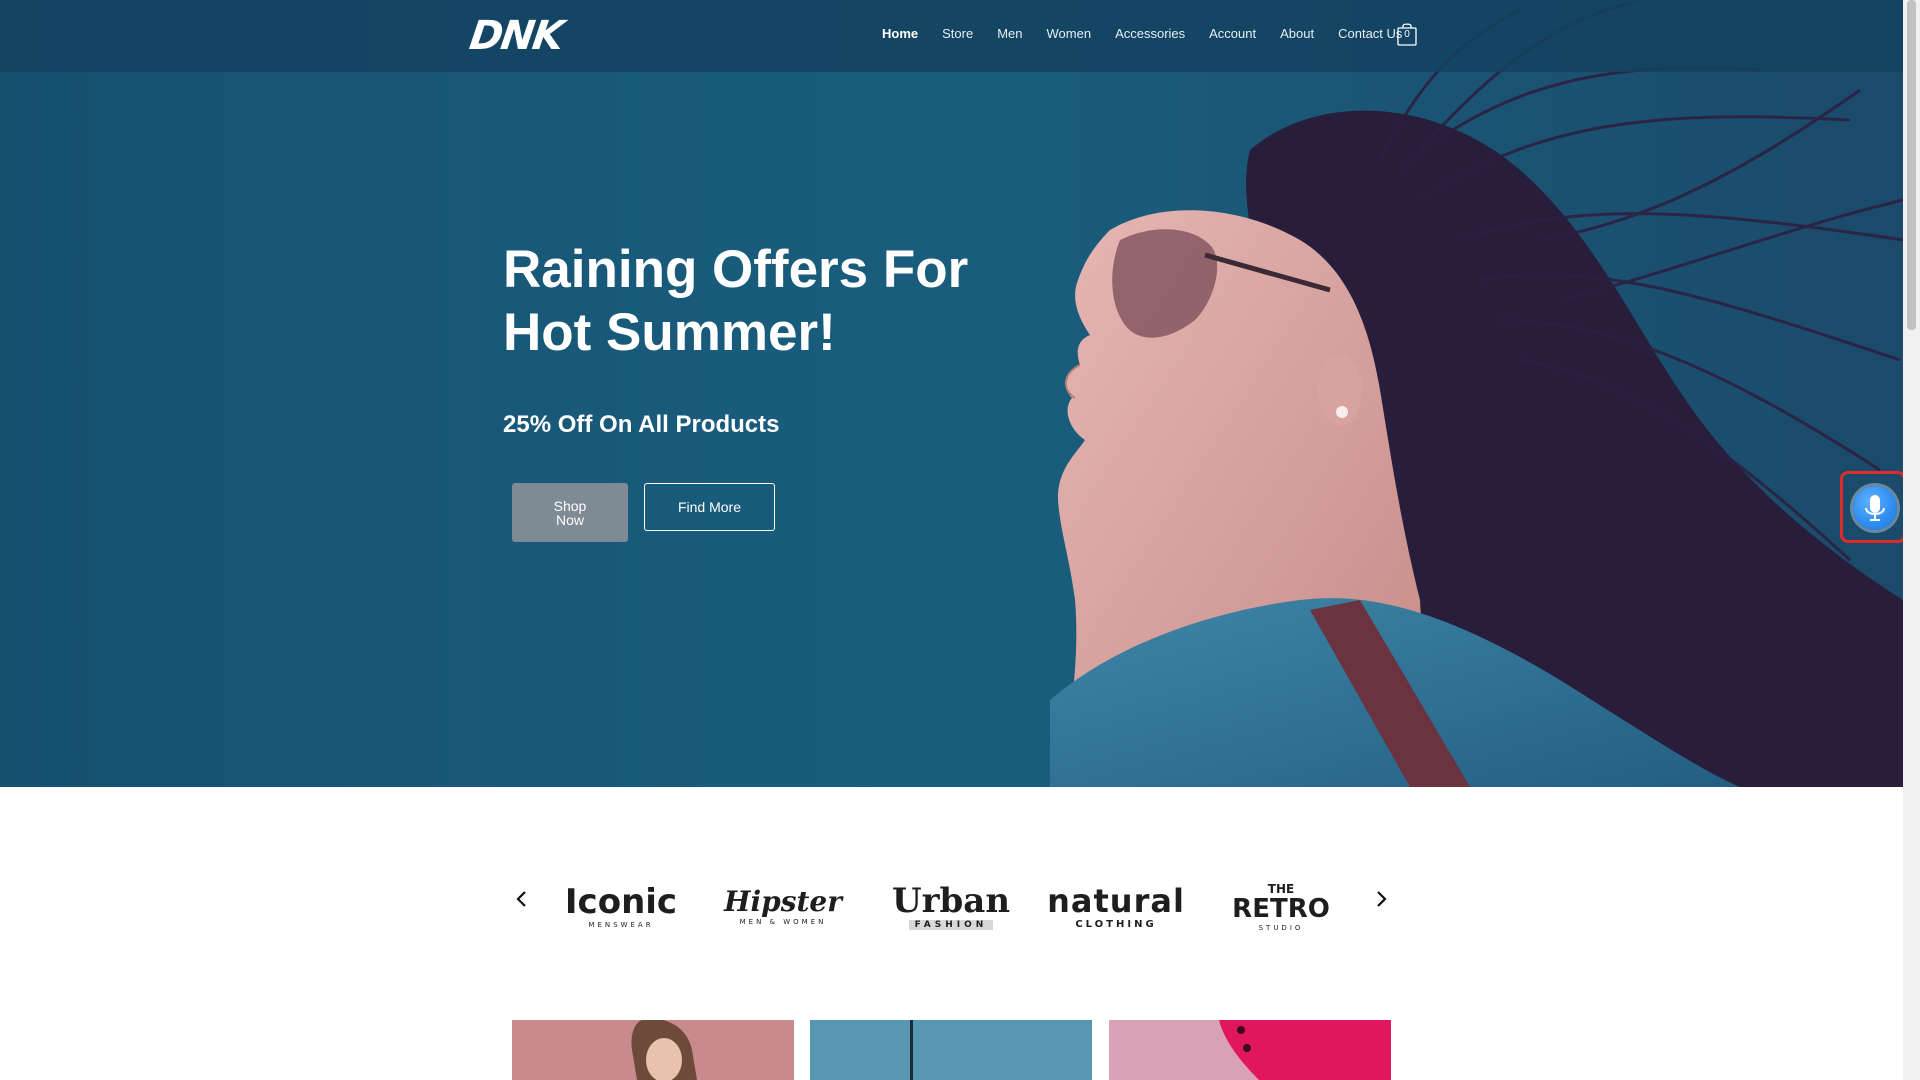  I want to click on nav-women: Women, so click(1069, 33).